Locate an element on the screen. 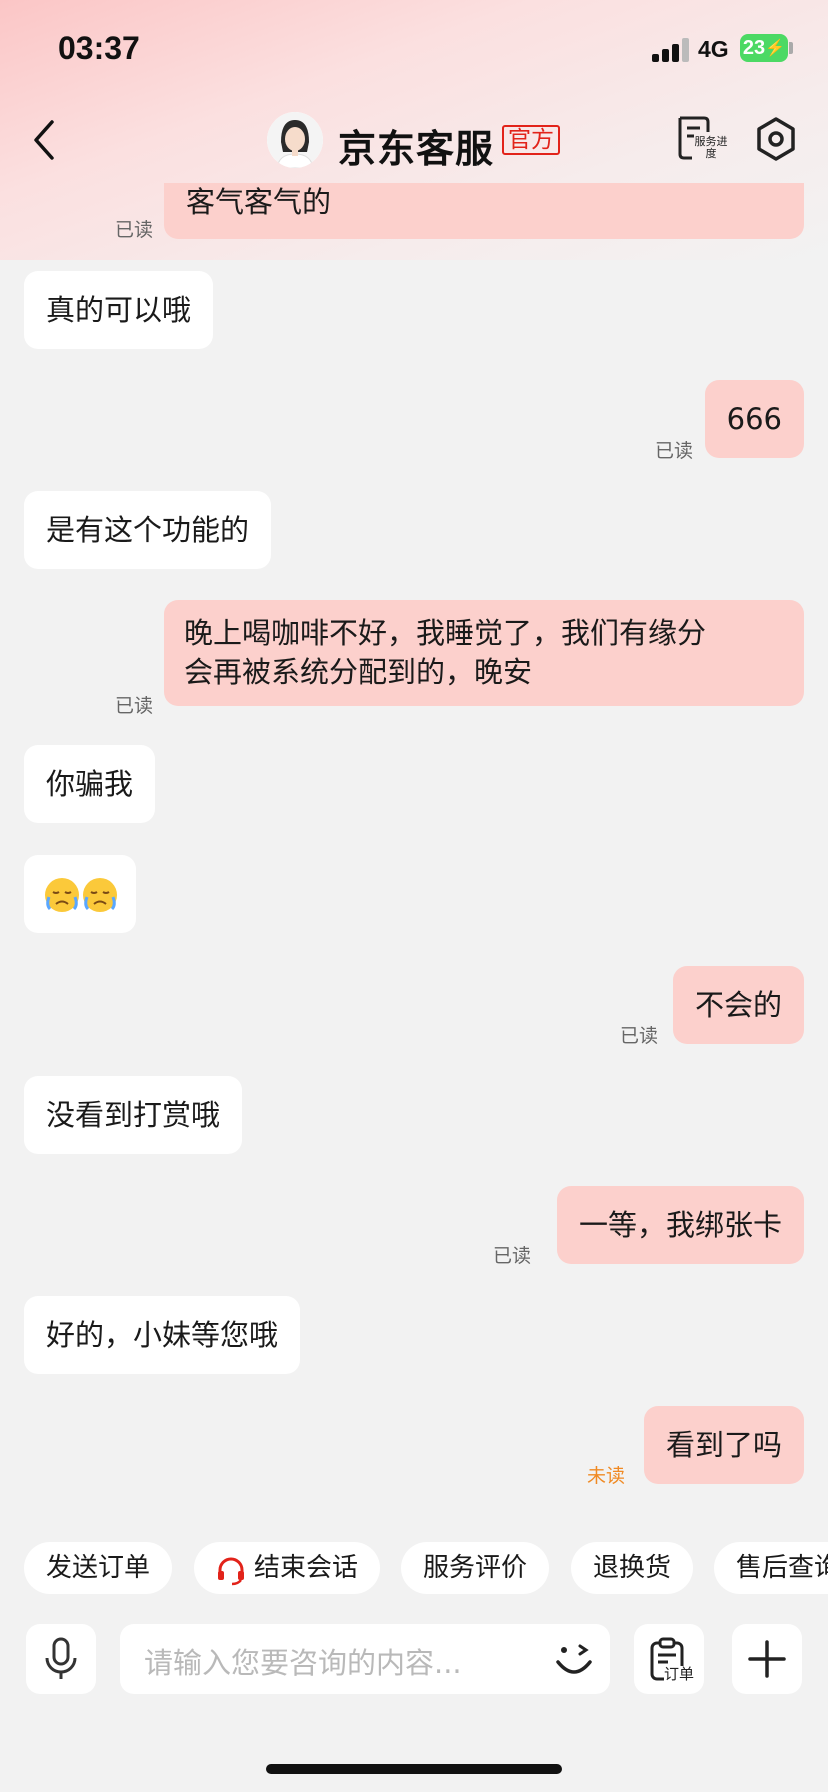 The width and height of the screenshot is (828, 1792). more-button is located at coordinates (767, 1659).